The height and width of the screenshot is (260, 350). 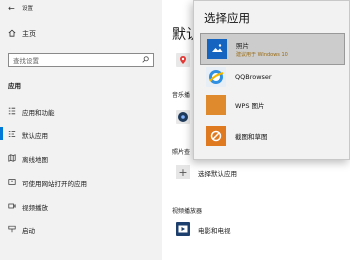 I want to click on sidebar-item-offline-maps: 离线地图, so click(x=28, y=159).